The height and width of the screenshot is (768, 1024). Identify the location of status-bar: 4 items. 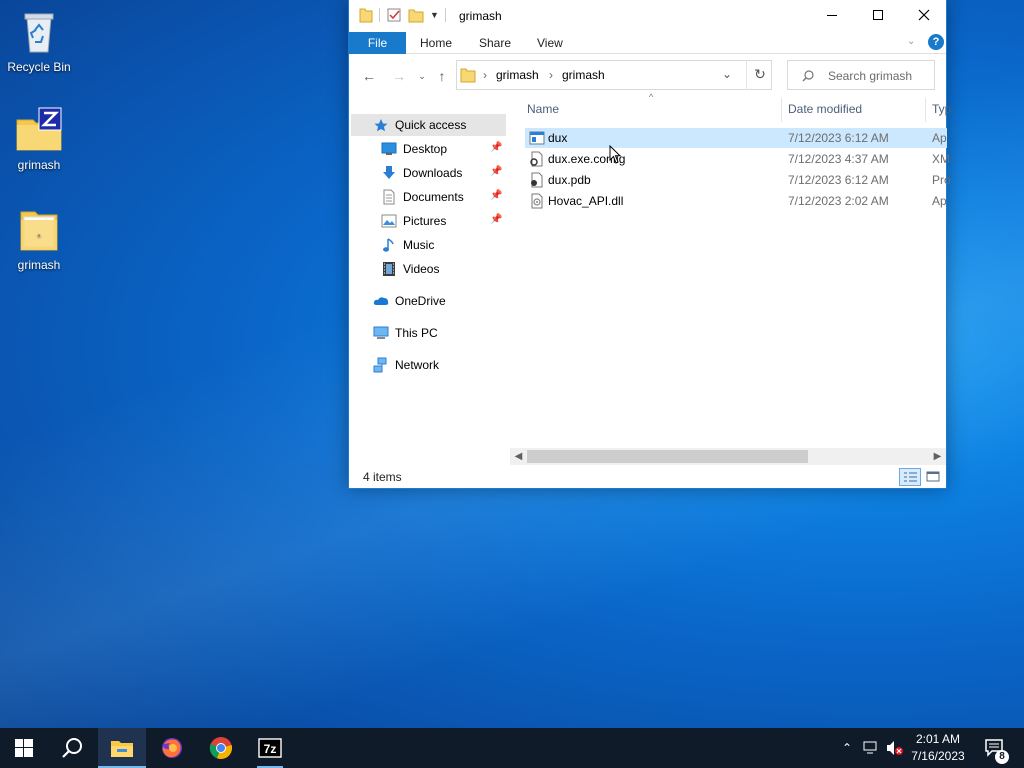
(647, 477).